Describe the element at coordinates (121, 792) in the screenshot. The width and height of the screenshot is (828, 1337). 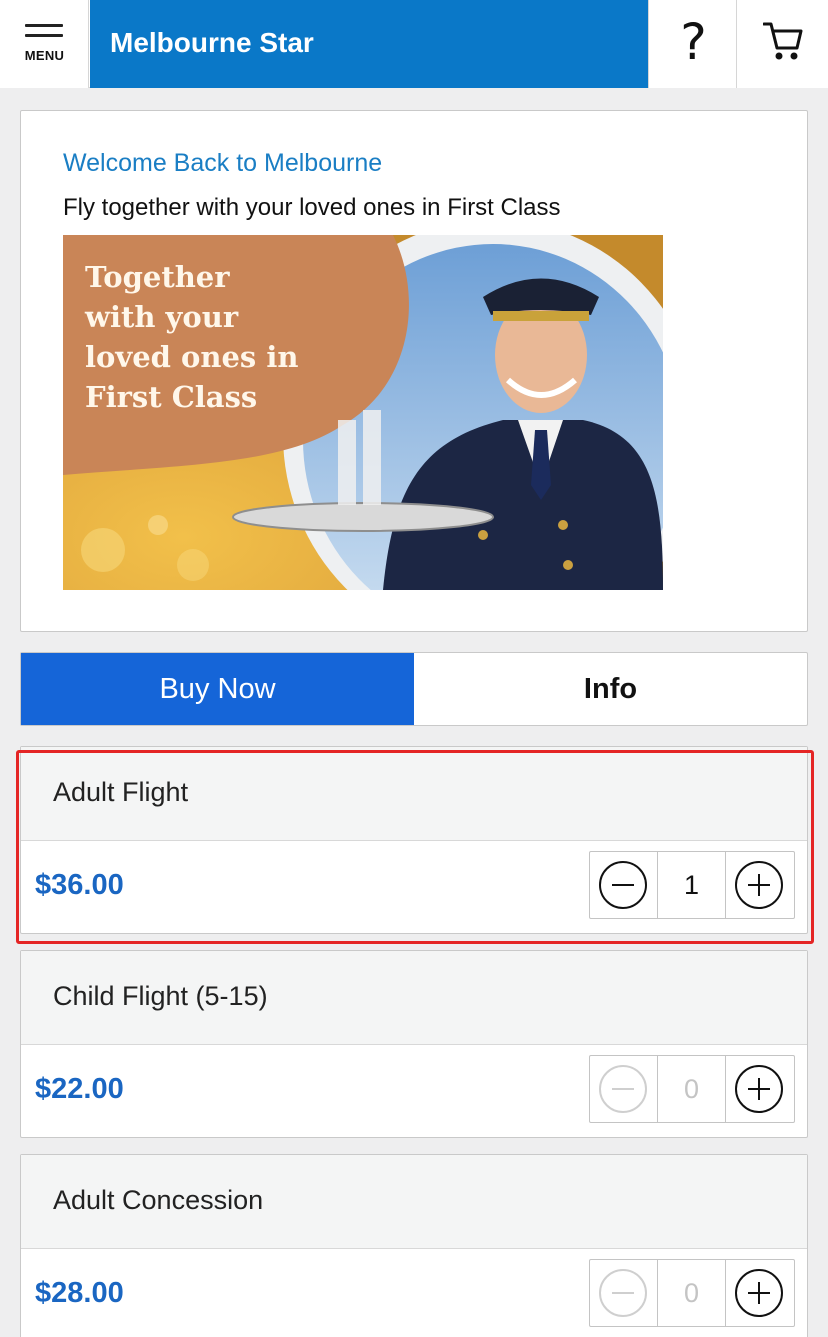
I see `ticket-name: Adult Flight` at that location.